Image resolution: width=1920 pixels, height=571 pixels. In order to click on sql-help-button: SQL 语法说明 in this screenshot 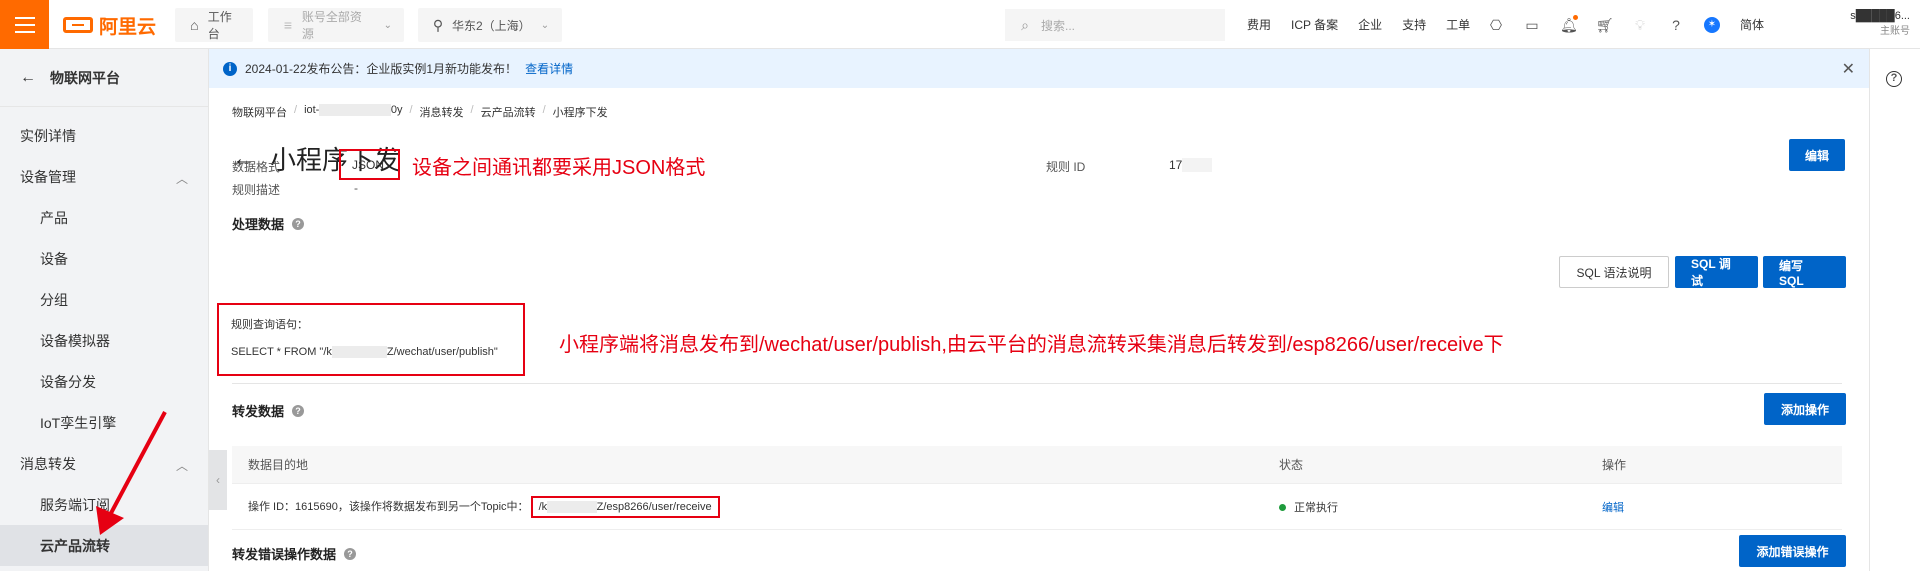, I will do `click(1614, 272)`.